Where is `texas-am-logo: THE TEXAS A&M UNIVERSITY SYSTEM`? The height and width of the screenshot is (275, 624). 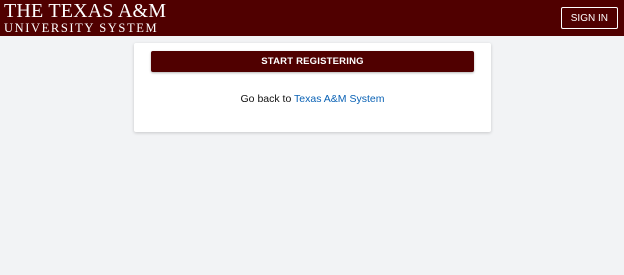
texas-am-logo: THE TEXAS A&M UNIVERSITY SYSTEM is located at coordinates (85, 18).